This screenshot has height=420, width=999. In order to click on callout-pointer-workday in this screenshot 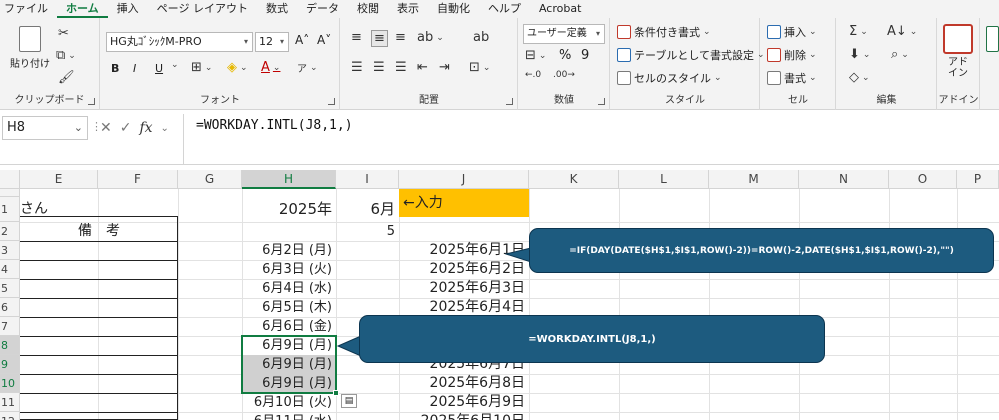, I will do `click(349, 346)`.